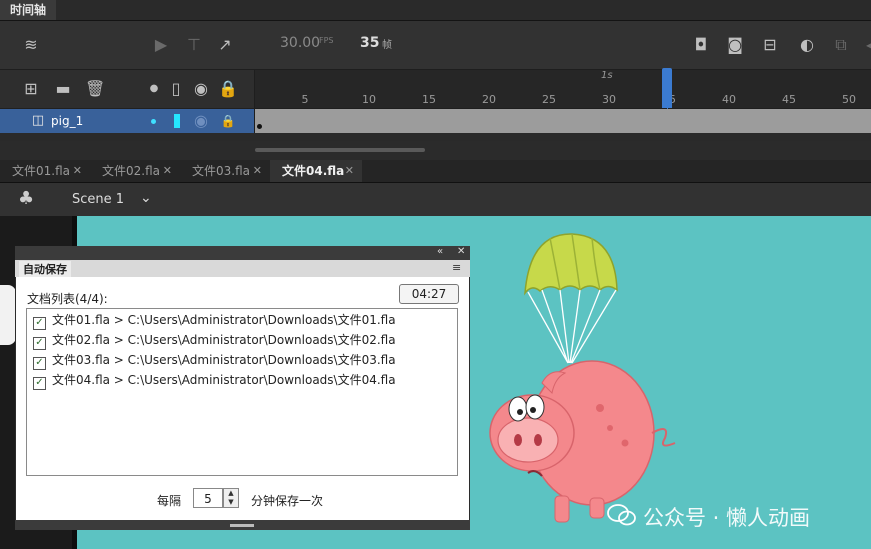 The height and width of the screenshot is (549, 871). I want to click on graph-icon: ↗, so click(225, 45).